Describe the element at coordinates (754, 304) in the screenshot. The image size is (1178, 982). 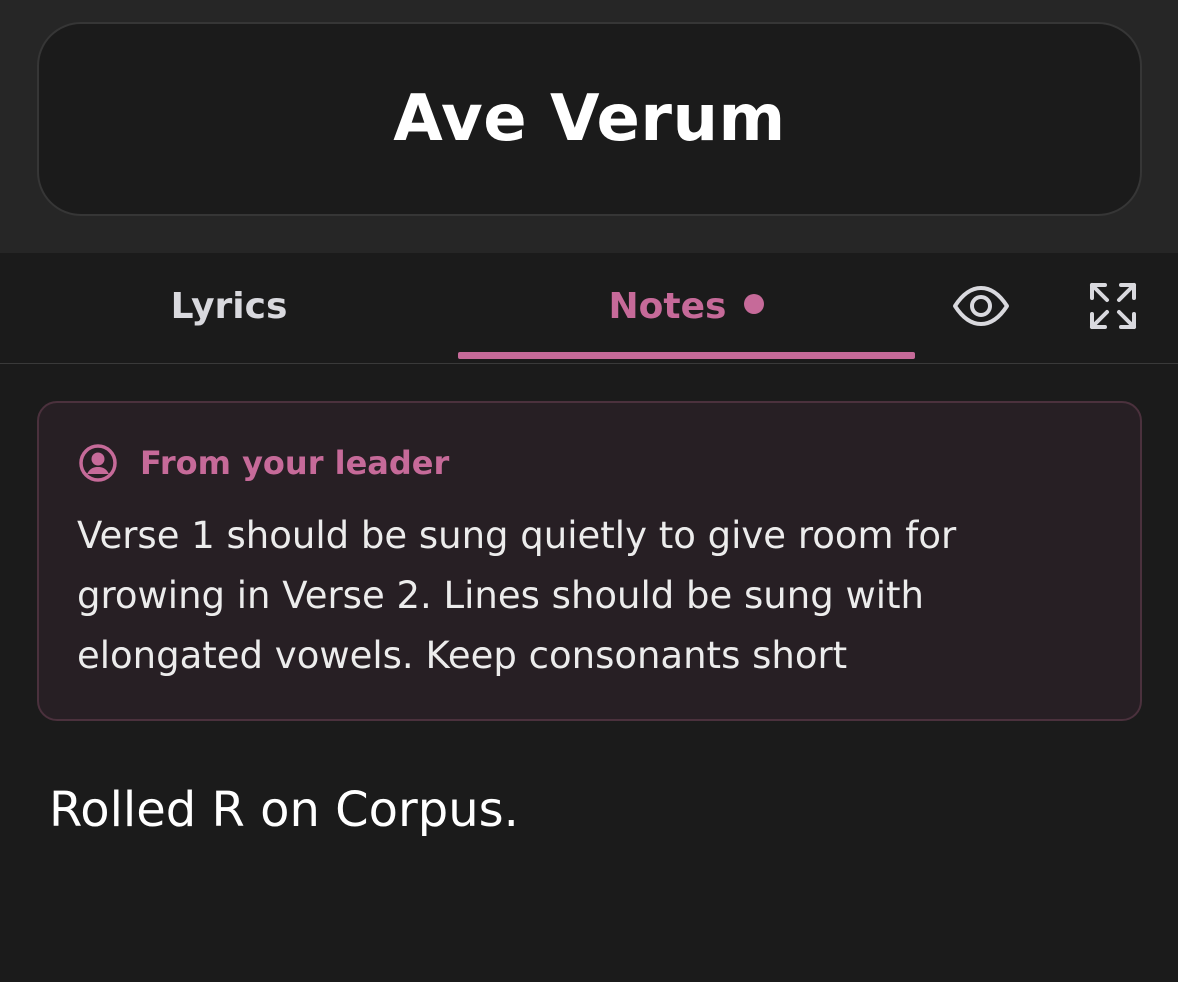
I see `unread-dot-indicator` at that location.